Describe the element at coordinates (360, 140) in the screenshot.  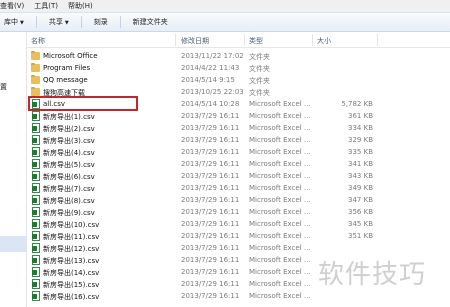
I see `file-size: 329 KB` at that location.